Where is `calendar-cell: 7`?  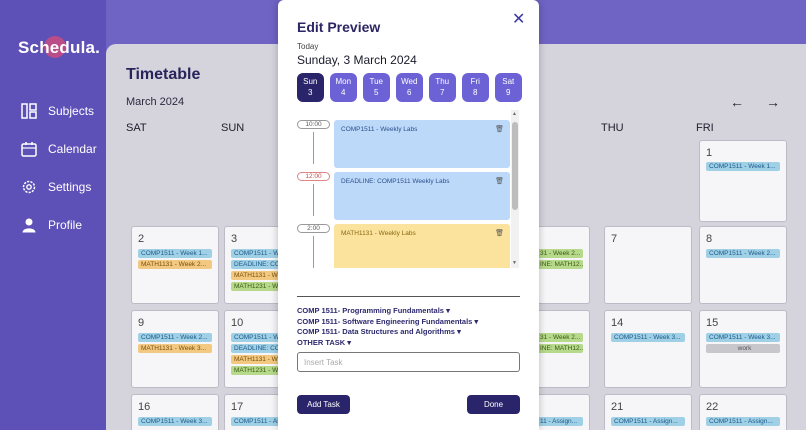
calendar-cell: 7 is located at coordinates (648, 265).